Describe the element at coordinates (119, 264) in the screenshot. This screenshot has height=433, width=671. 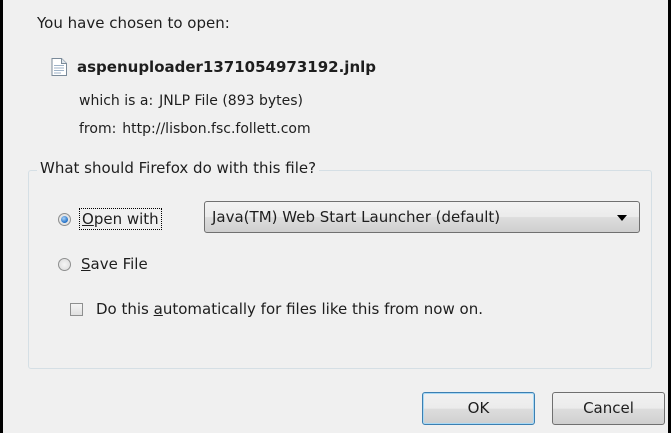
I see `save-file-label-rest: ave File` at that location.